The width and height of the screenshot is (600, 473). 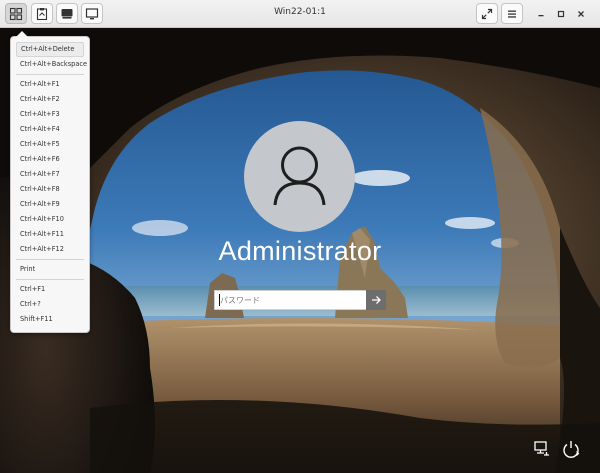 I want to click on menu-item-shift-f11: Shift+F11, so click(x=50, y=319).